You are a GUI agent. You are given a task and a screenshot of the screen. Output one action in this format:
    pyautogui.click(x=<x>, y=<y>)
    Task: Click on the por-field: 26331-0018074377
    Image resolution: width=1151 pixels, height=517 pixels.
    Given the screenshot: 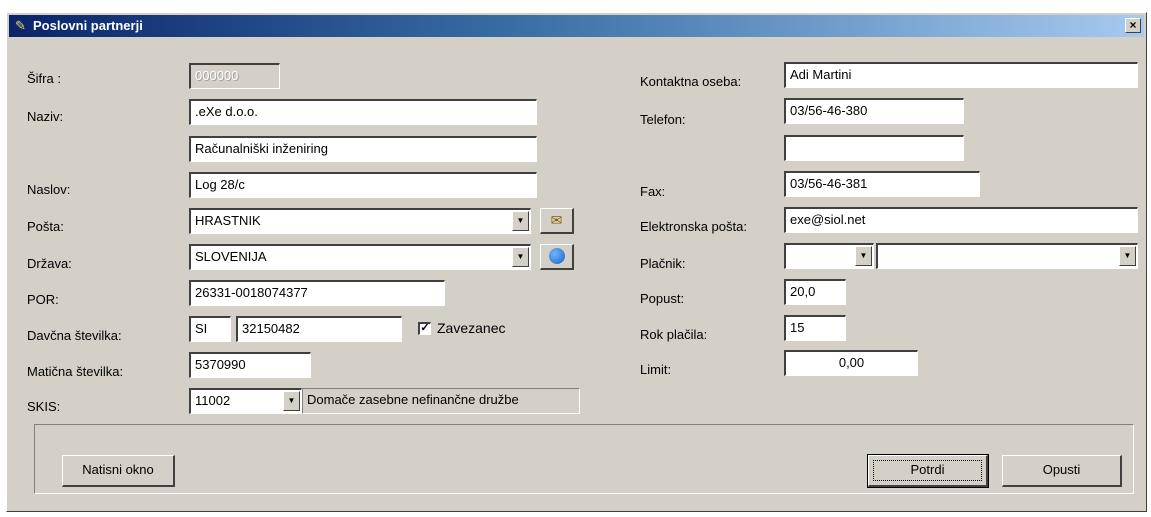 What is the action you would take?
    pyautogui.click(x=317, y=293)
    